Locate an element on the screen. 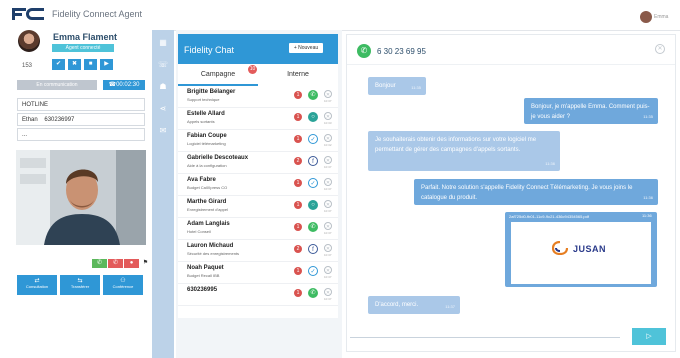  contact-subtitle: Sécurité des enregistrements is located at coordinates (213, 253).